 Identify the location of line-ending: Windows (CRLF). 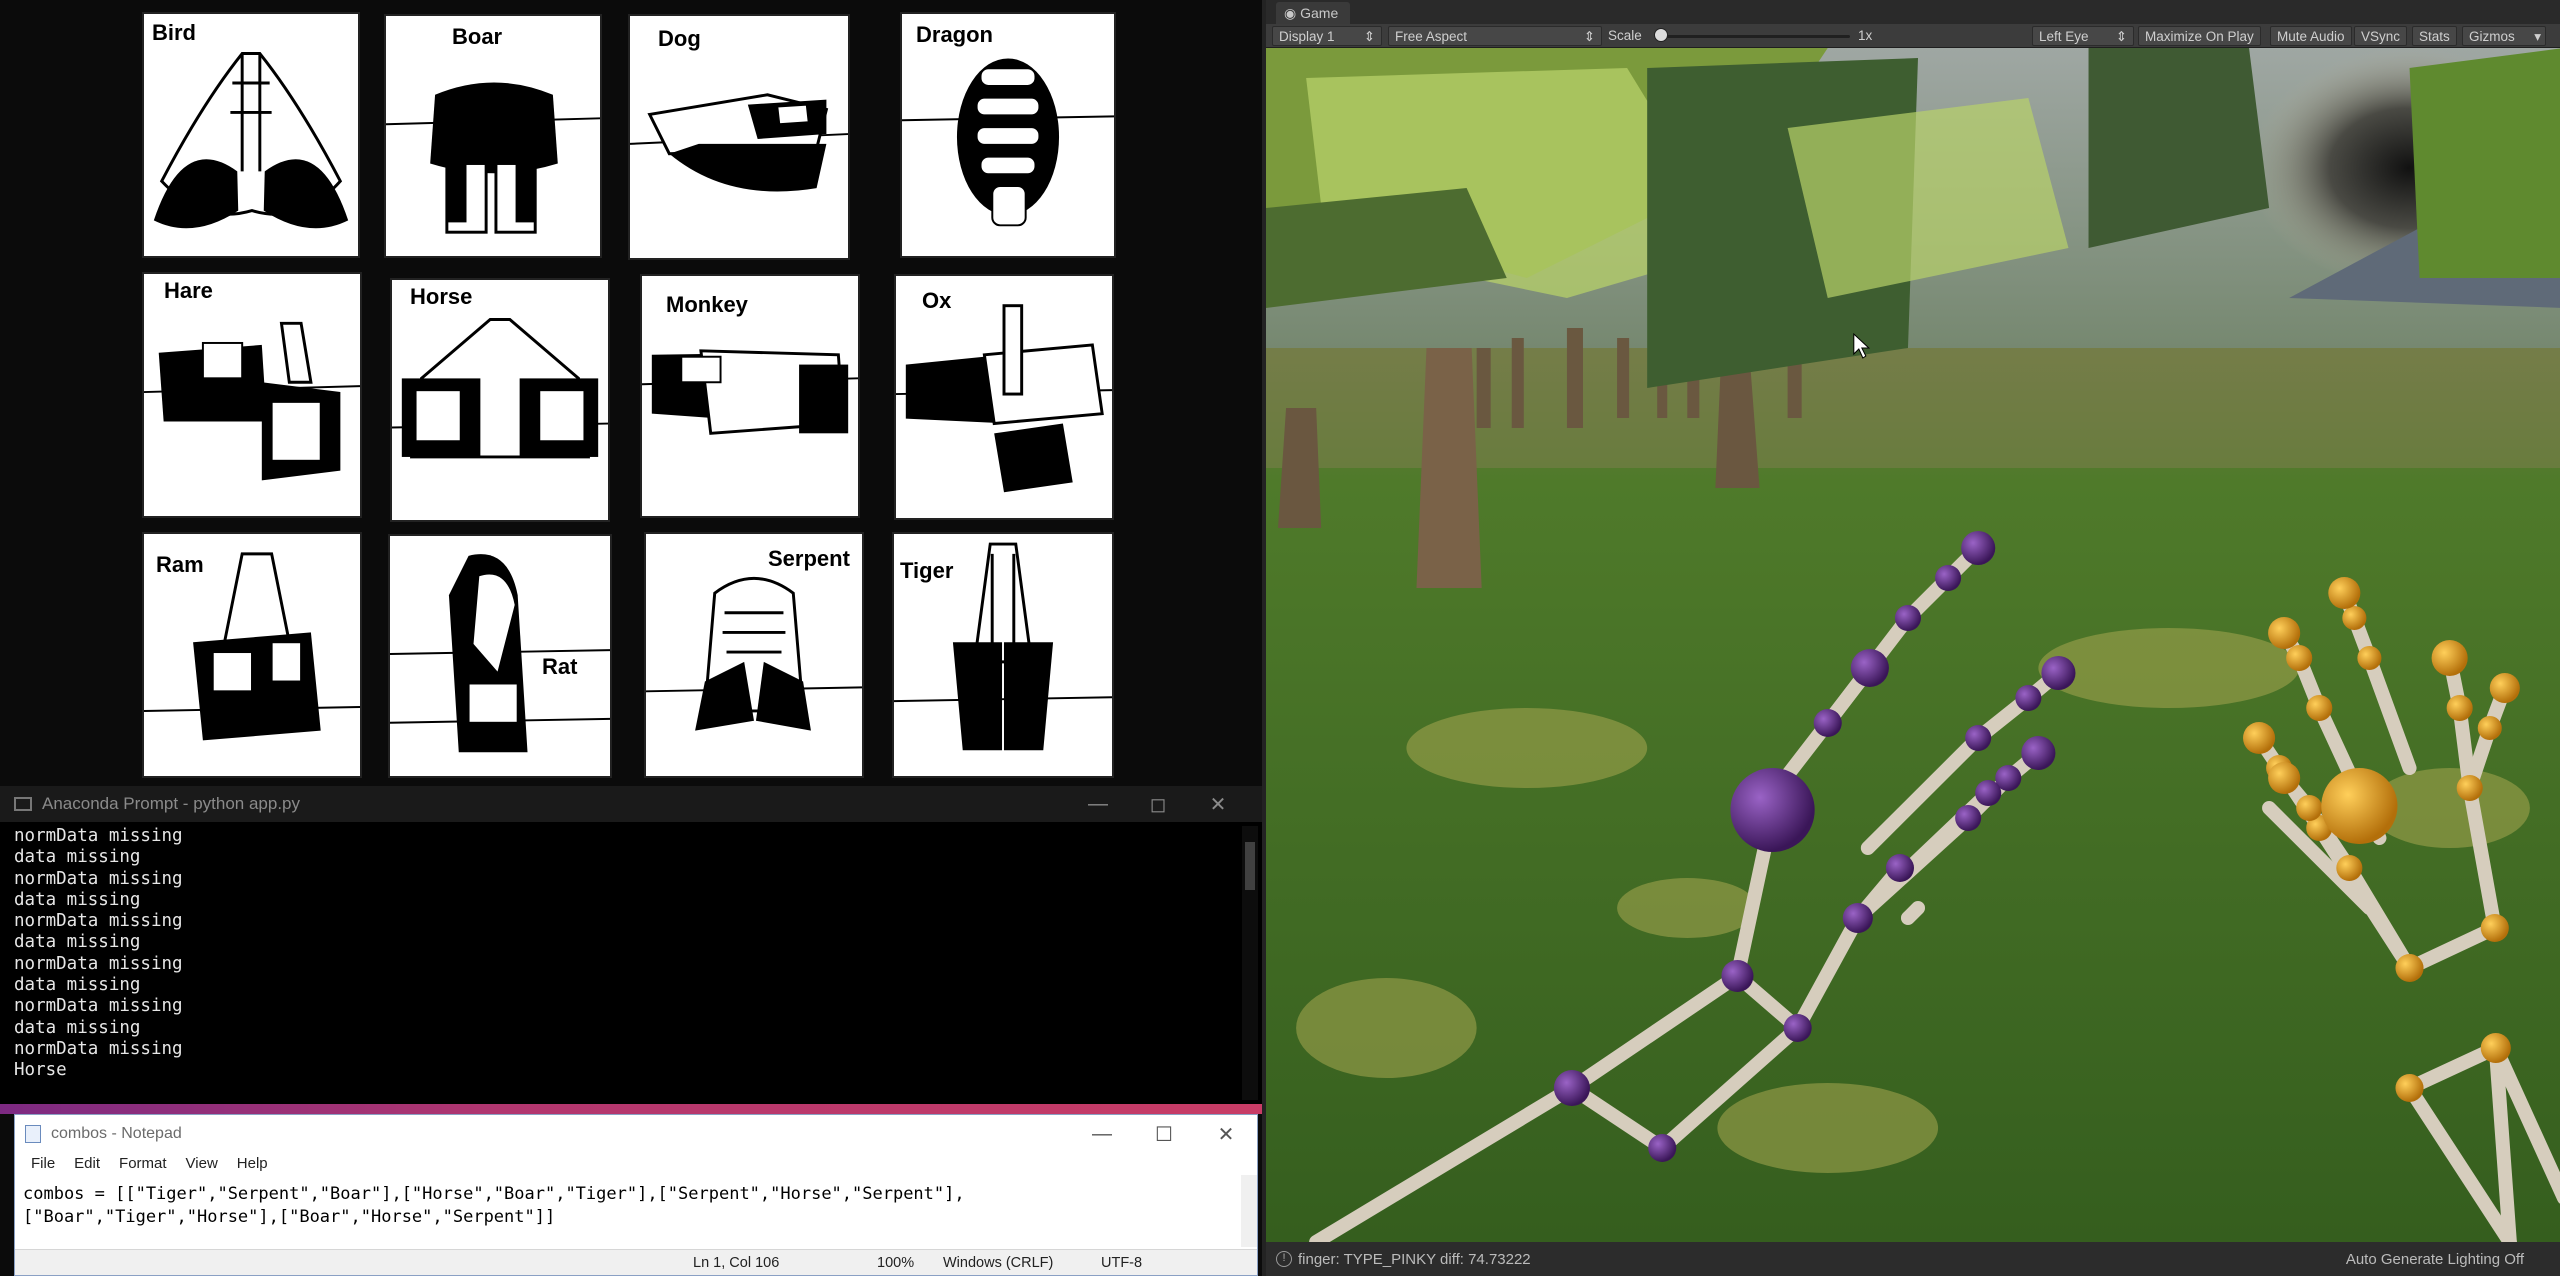
(998, 1263).